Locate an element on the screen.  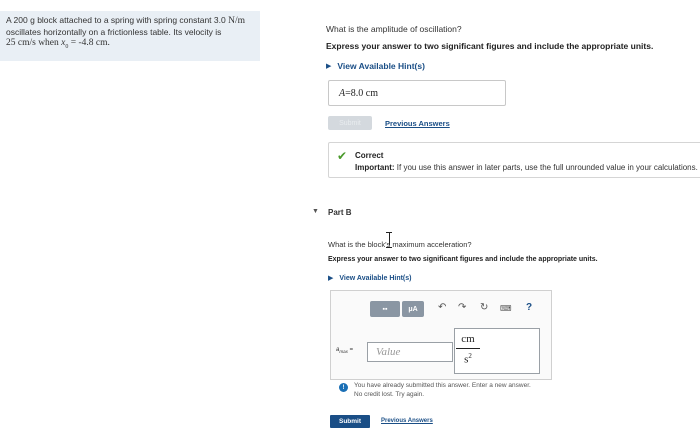
templates-button: ▪▪ is located at coordinates (385, 309).